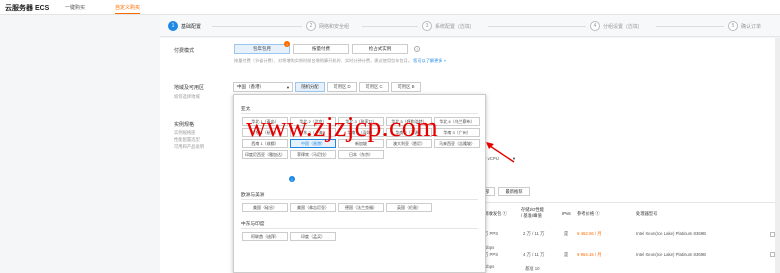  Describe the element at coordinates (647, 213) in the screenshot. I see `col-header: 处理器型号` at that location.